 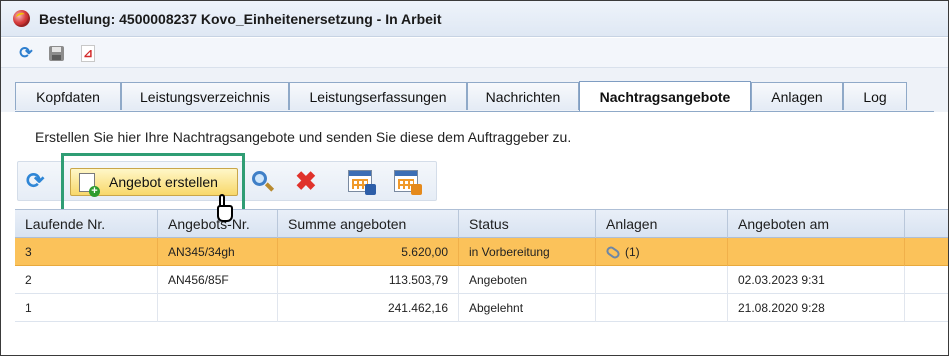 I want to click on tab-anlagen: Anlagen, so click(x=797, y=96).